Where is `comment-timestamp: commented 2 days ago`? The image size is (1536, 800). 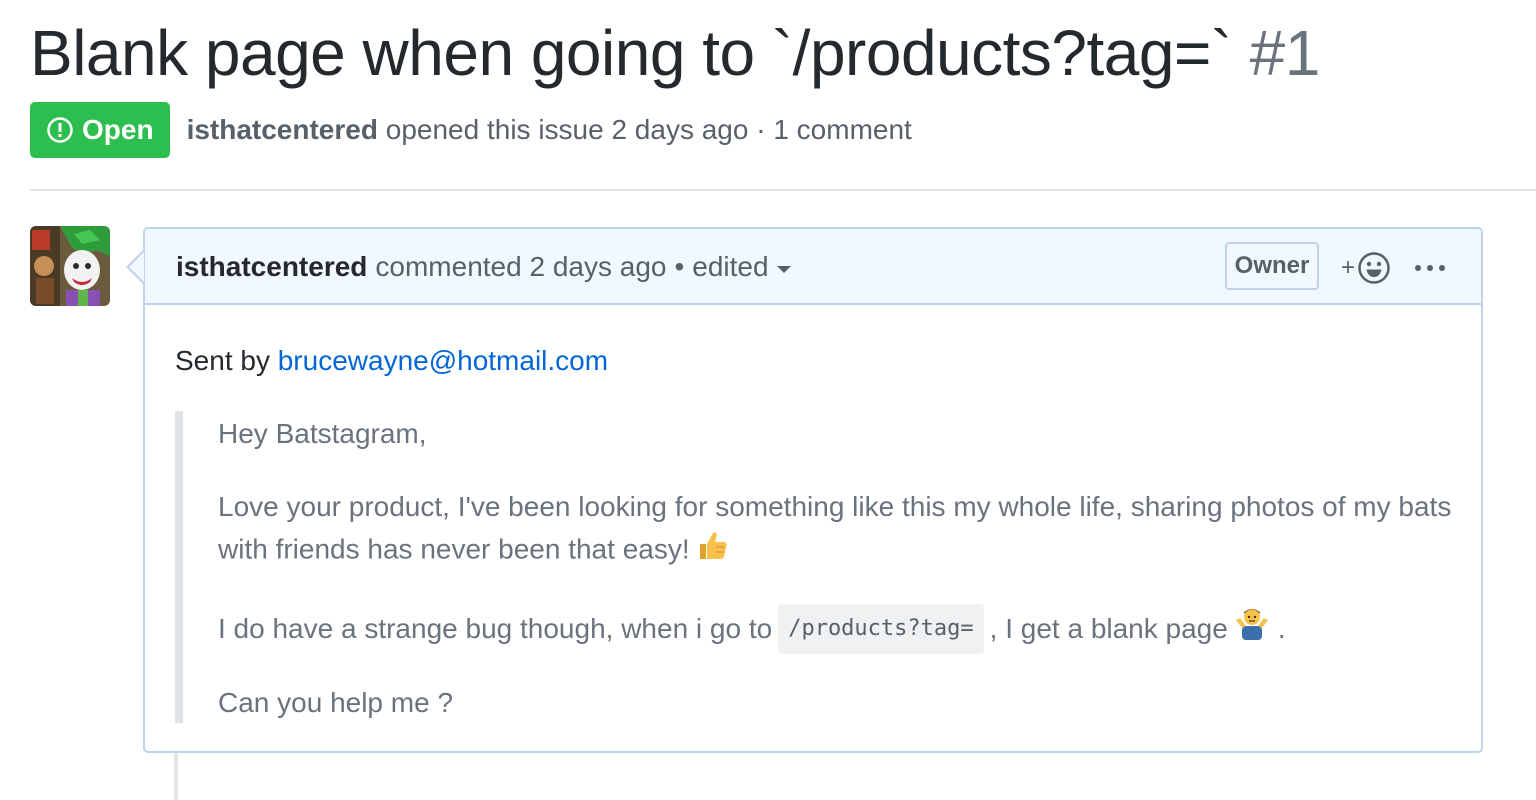
comment-timestamp: commented 2 days ago is located at coordinates (520, 267).